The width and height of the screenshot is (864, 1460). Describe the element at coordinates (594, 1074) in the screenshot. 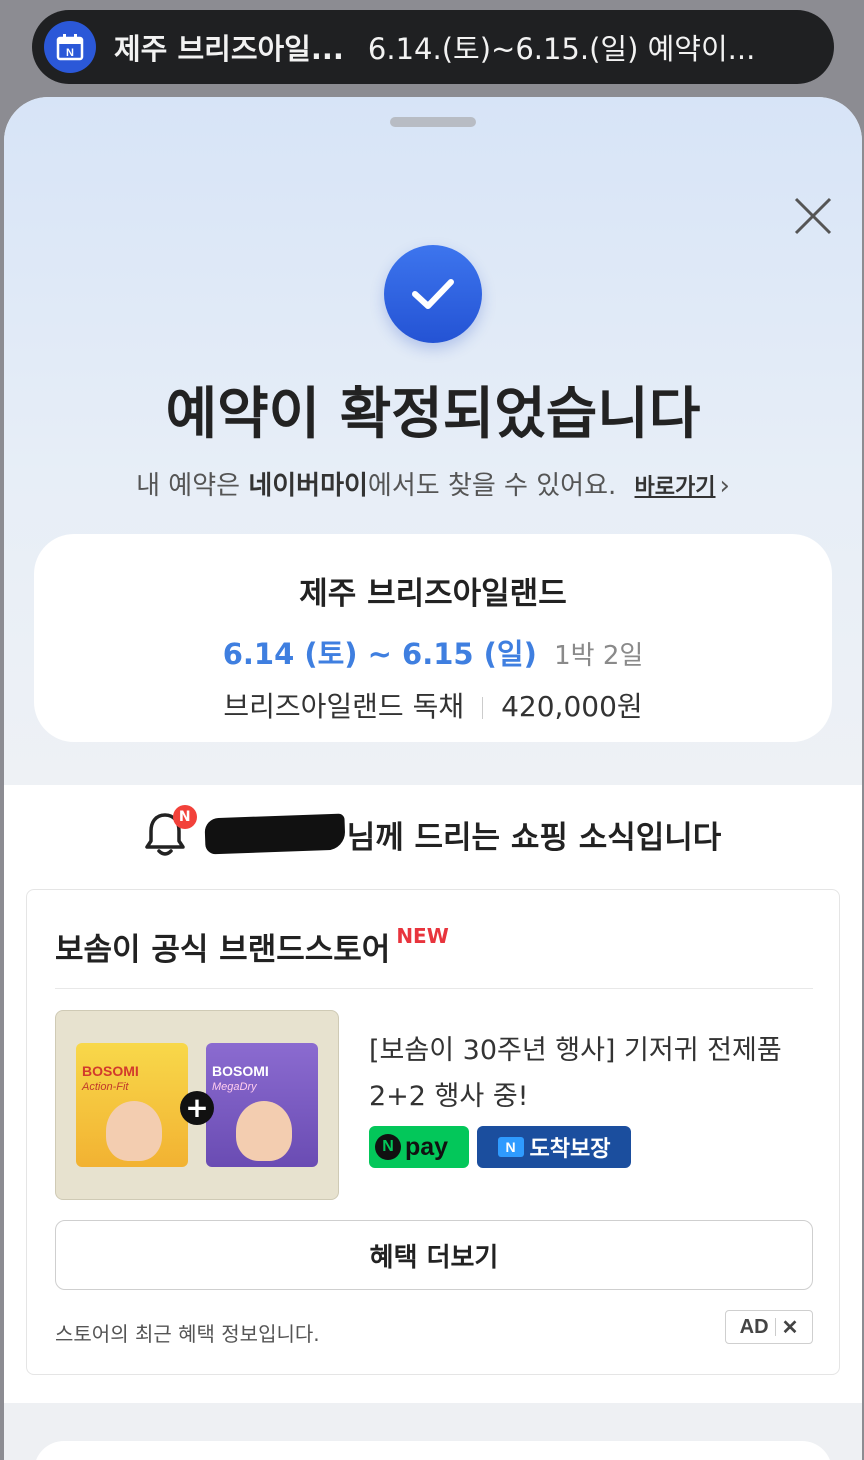

I see `product-description: [보솜이 30주년 행사] 기저귀 전제품 2+2 행사 중!` at that location.